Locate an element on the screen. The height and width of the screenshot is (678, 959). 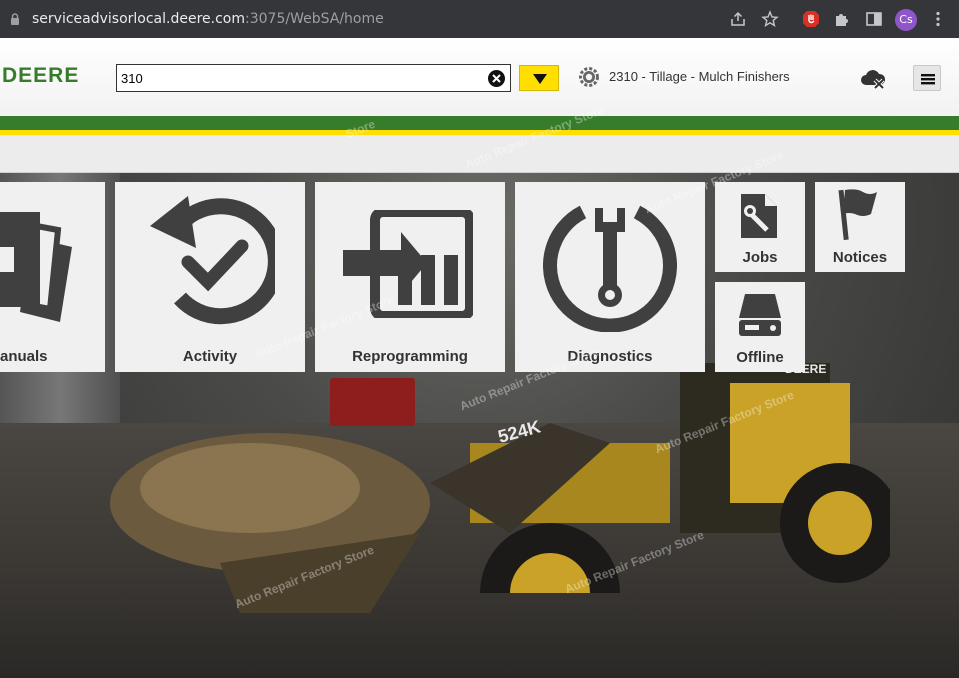
search-box is located at coordinates (313, 78).